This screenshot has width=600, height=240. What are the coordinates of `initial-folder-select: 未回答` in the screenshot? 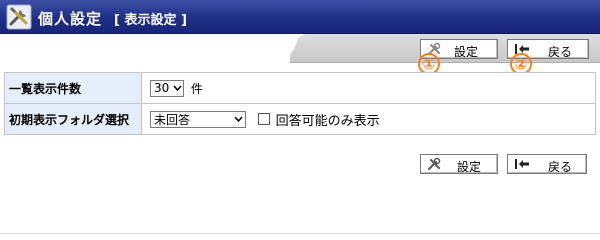 It's located at (198, 119).